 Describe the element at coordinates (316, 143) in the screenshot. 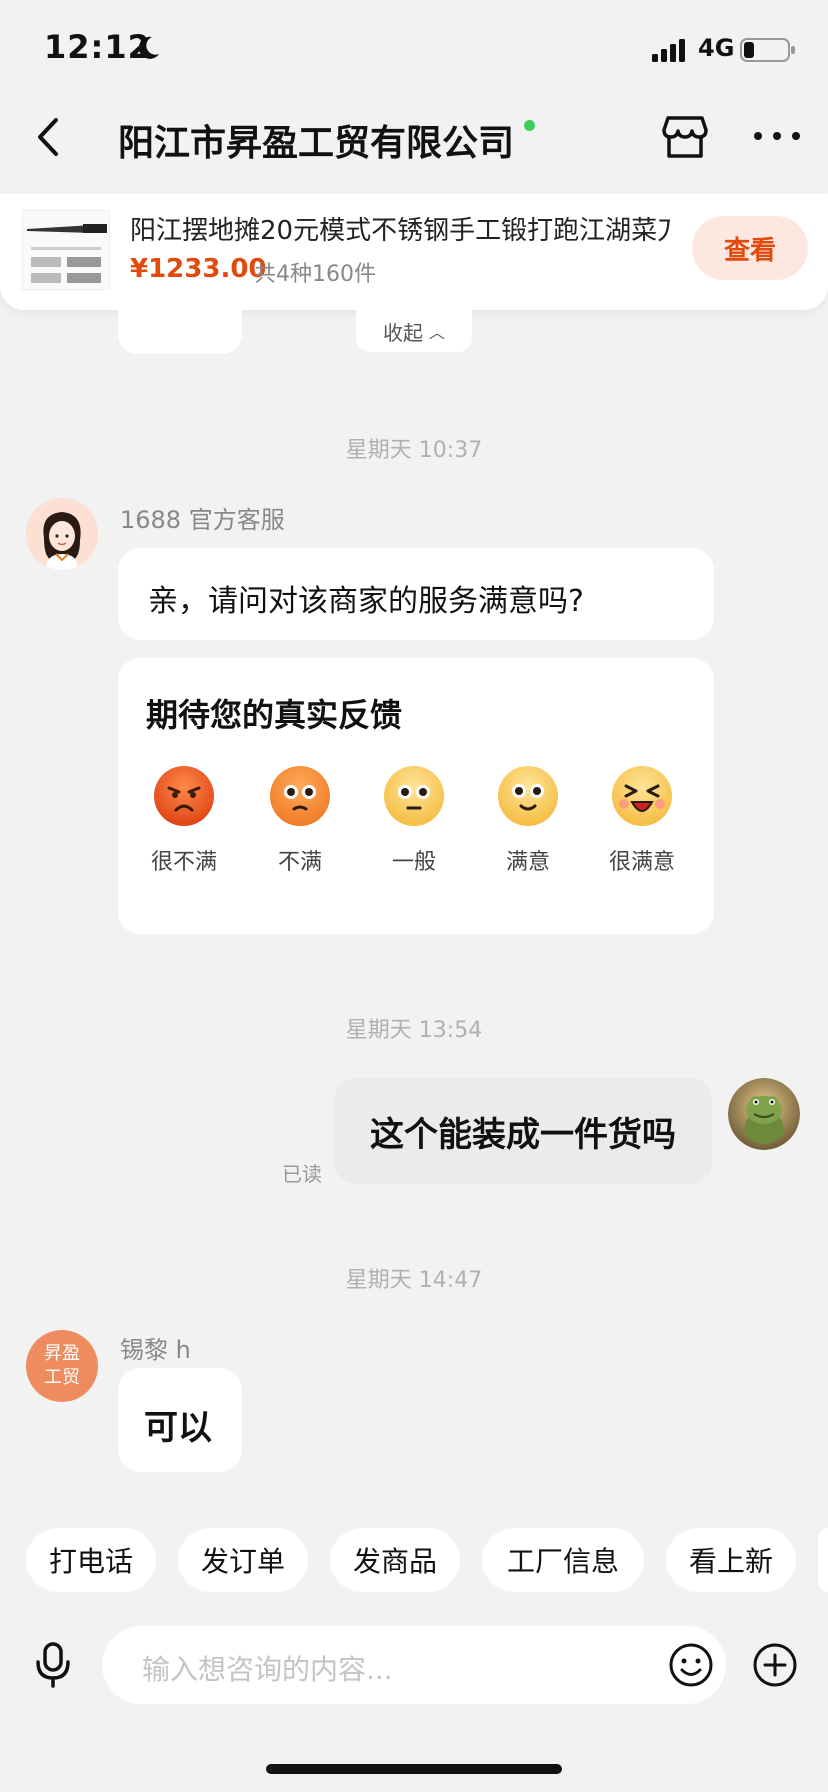

I see `page-title: 阳江市昇盈工贸有限公司` at that location.